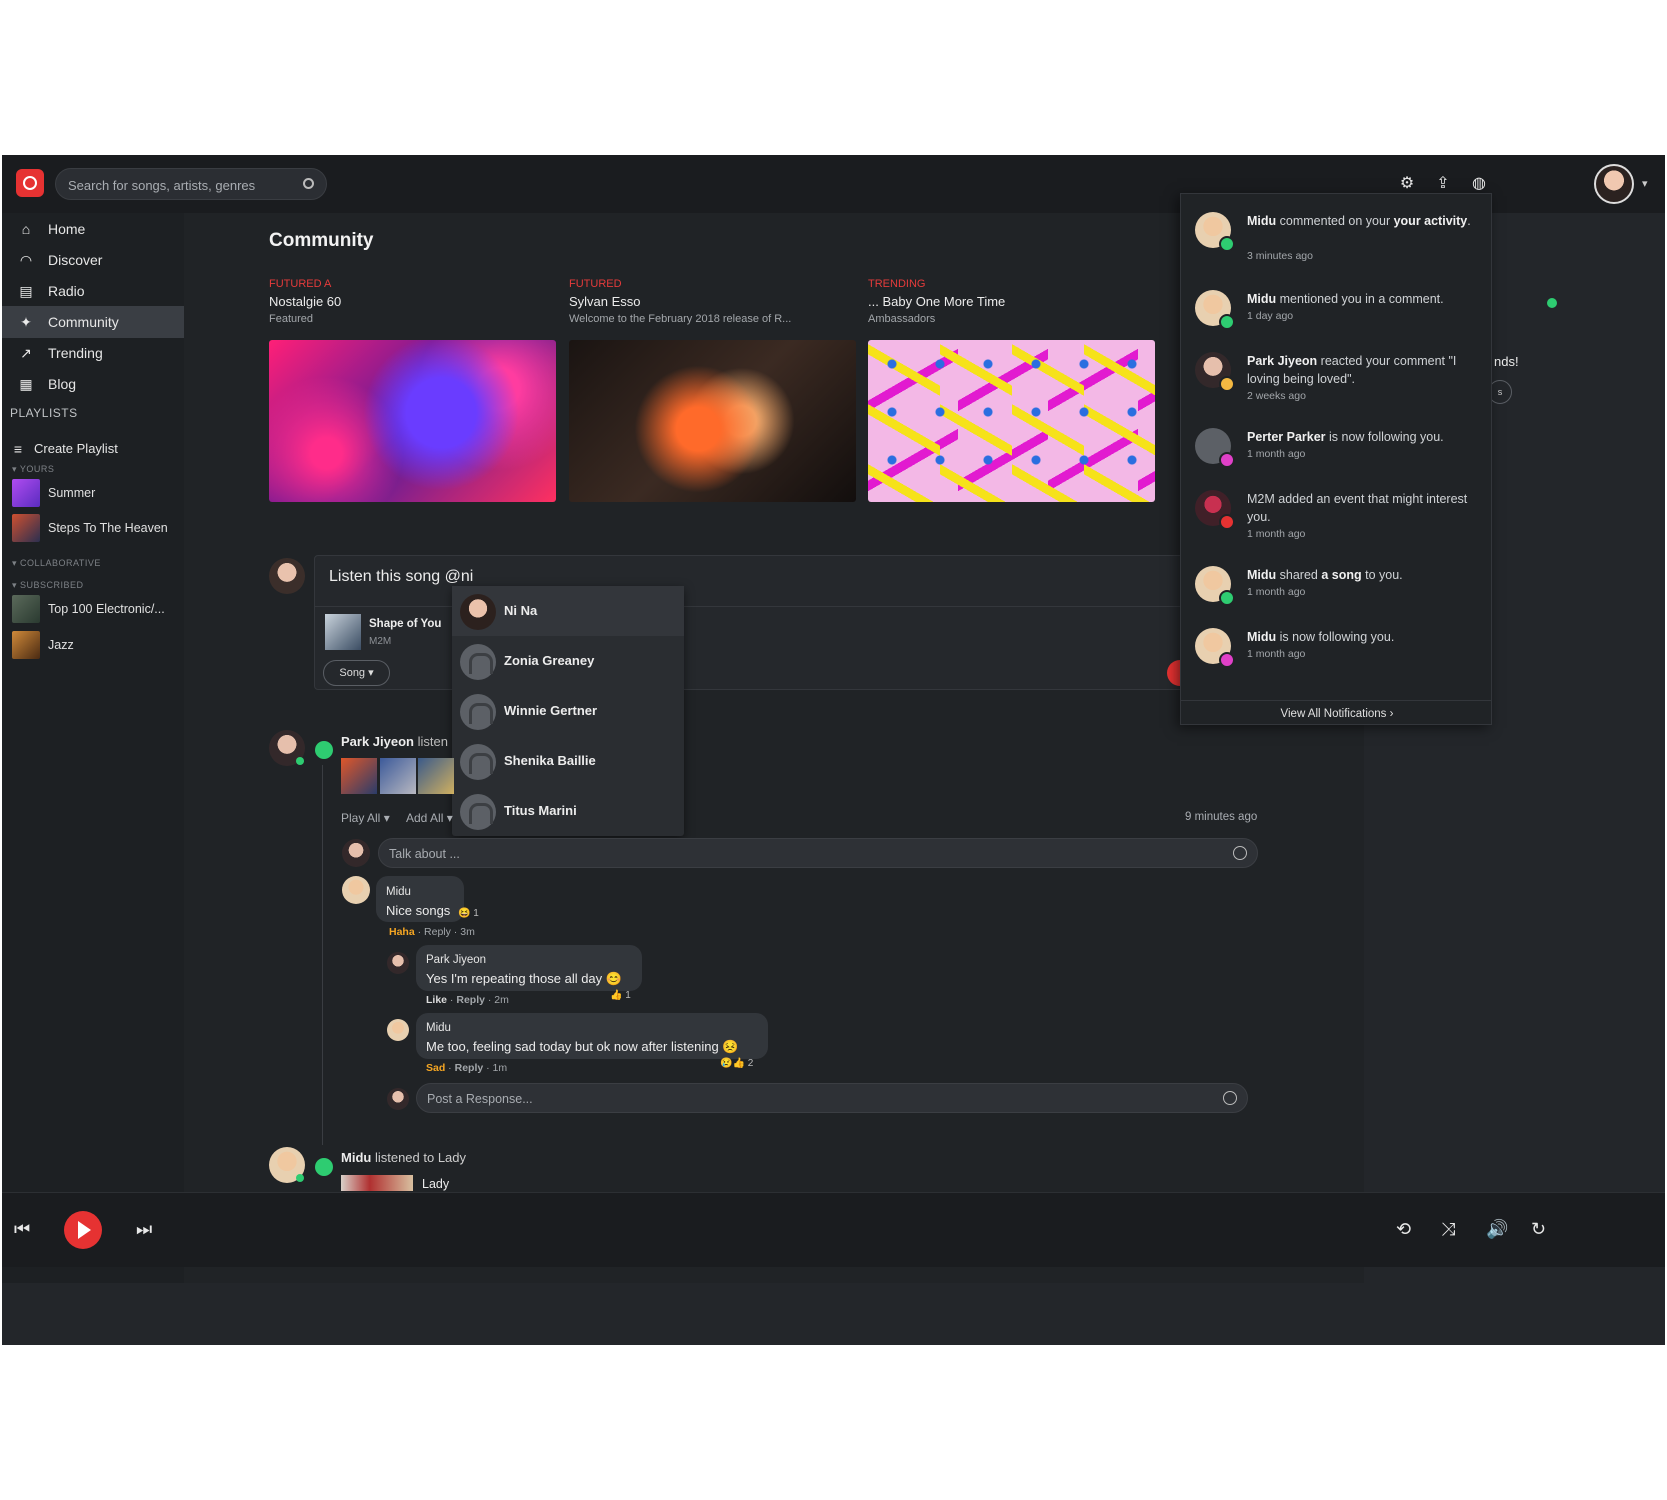 The image size is (1667, 1500). Describe the element at coordinates (162, 185) in the screenshot. I see `search-placeholder: Search for songs, artists, genres` at that location.